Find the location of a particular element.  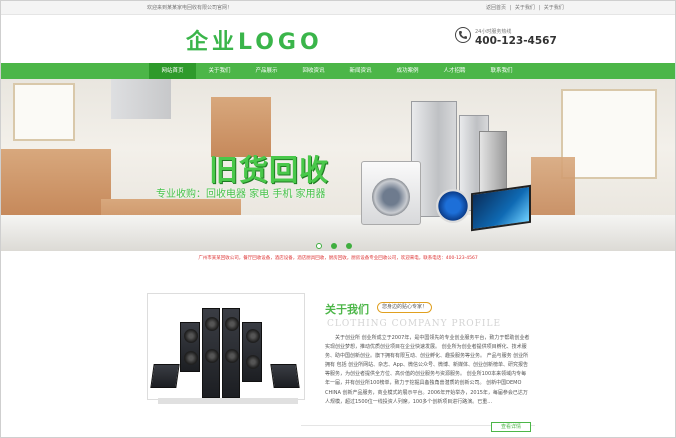

range-hood-image is located at coordinates (141, 99).